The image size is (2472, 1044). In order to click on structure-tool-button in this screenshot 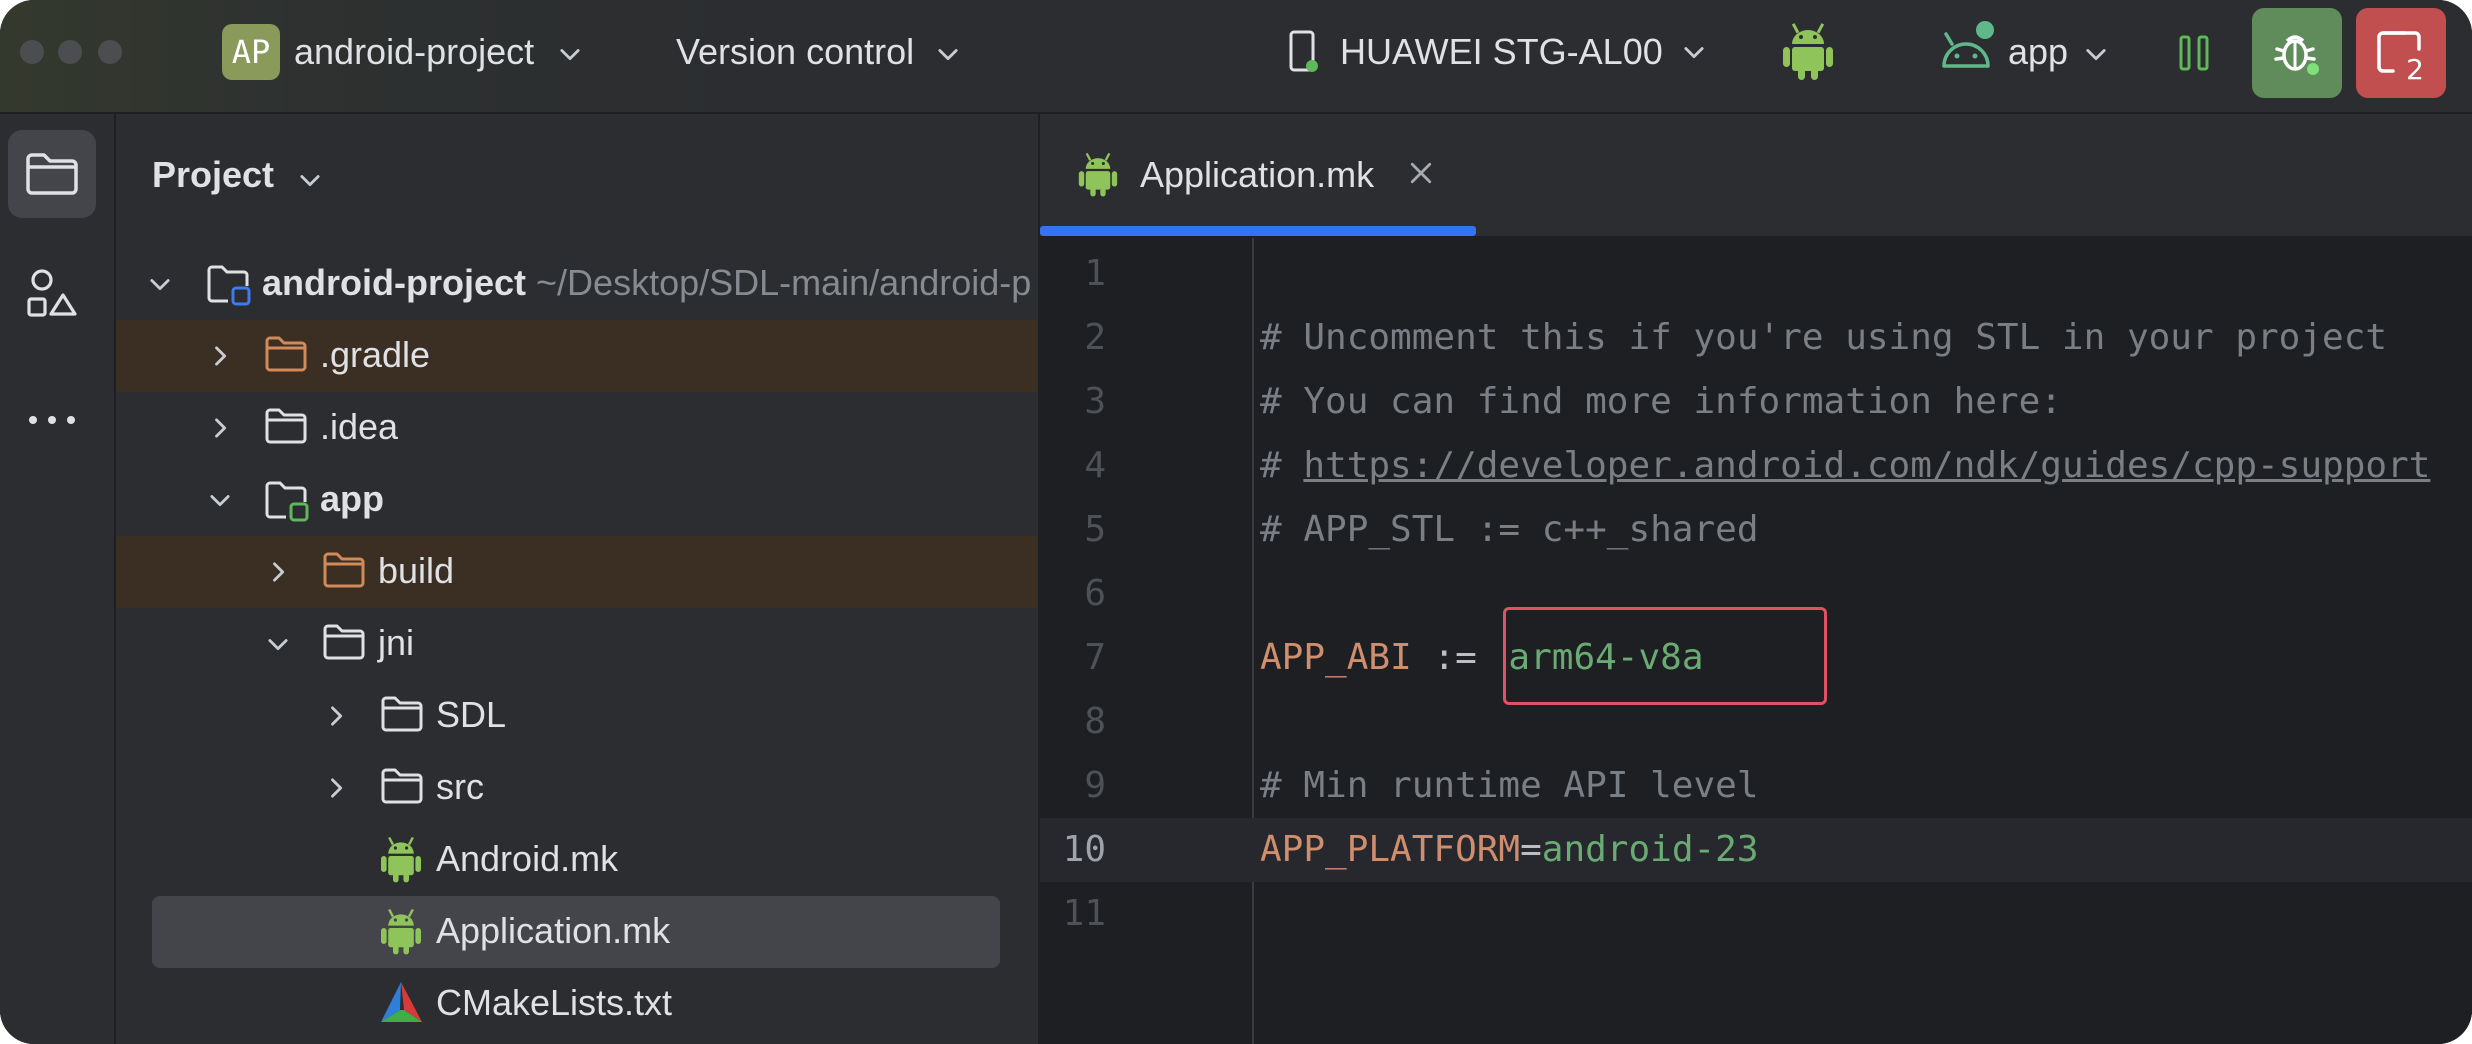, I will do `click(52, 294)`.